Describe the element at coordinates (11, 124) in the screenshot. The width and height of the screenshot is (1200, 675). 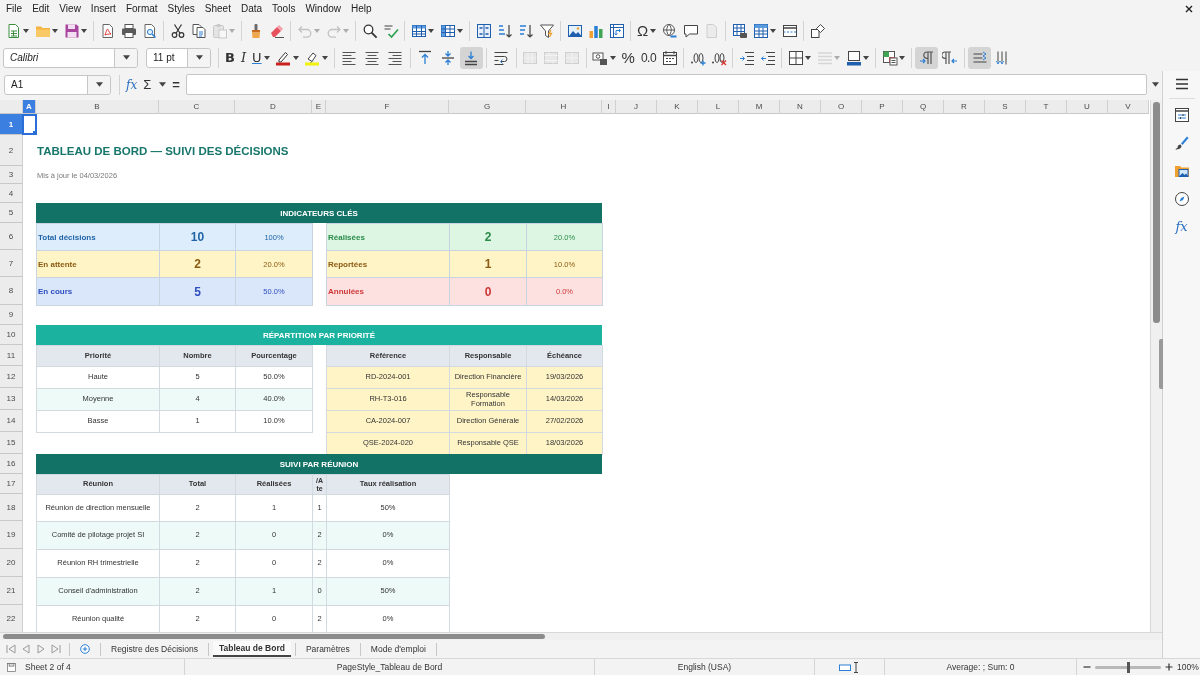
I see `row-header: 1` at that location.